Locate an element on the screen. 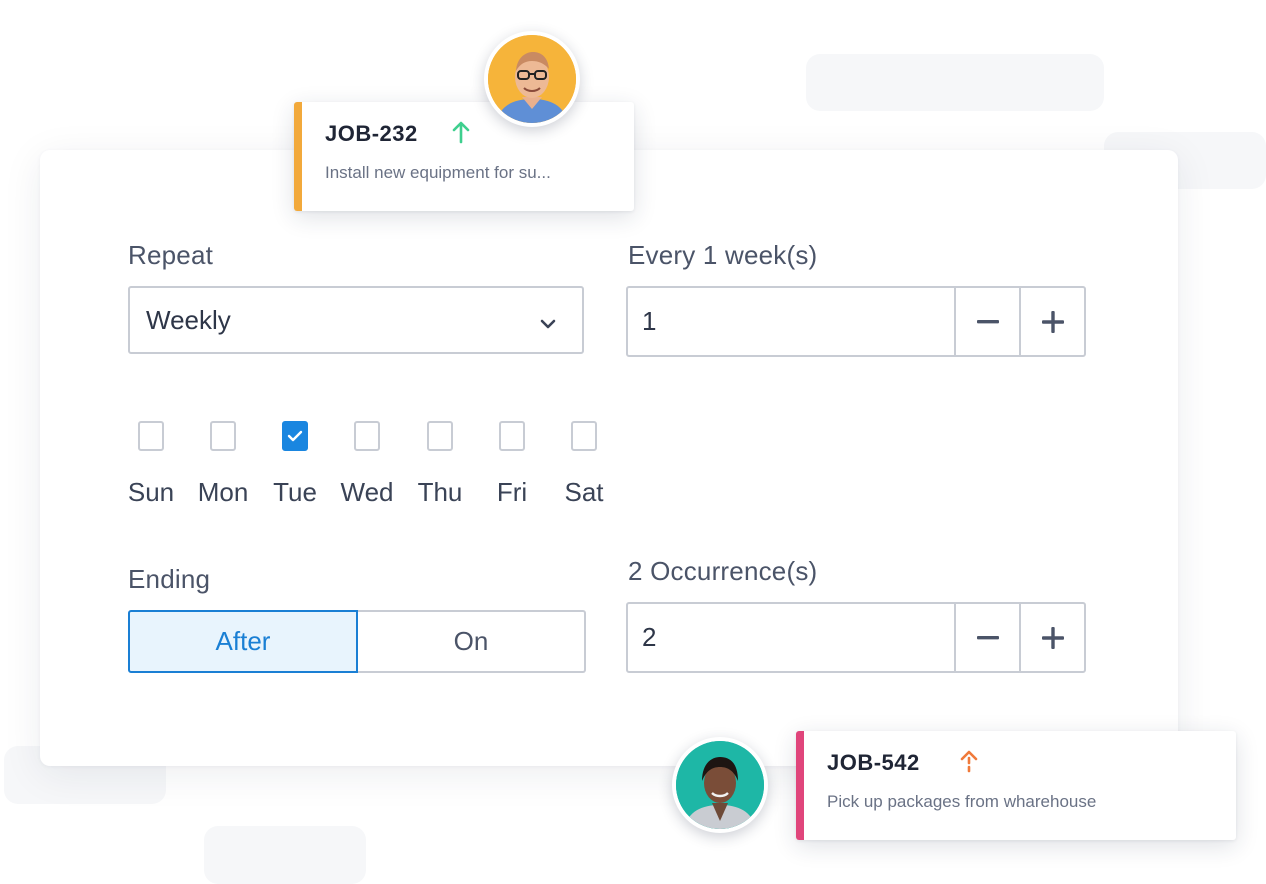 The image size is (1266, 884). day-mon: Mon is located at coordinates (223, 464).